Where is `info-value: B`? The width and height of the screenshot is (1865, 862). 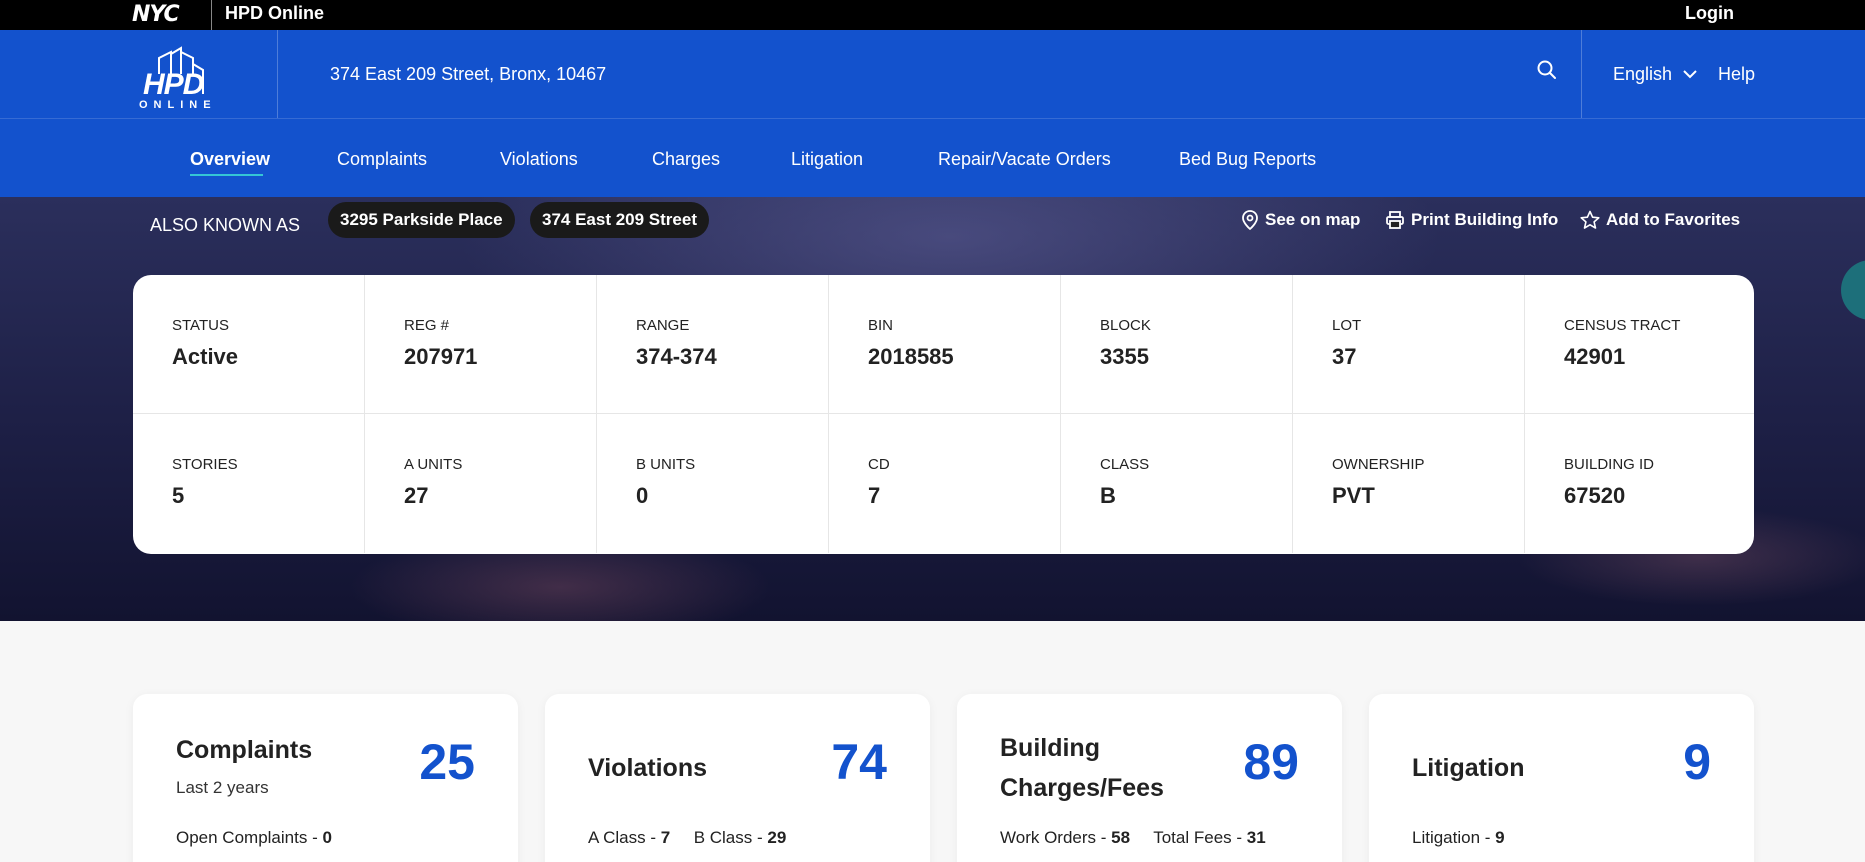
info-value: B is located at coordinates (1108, 495).